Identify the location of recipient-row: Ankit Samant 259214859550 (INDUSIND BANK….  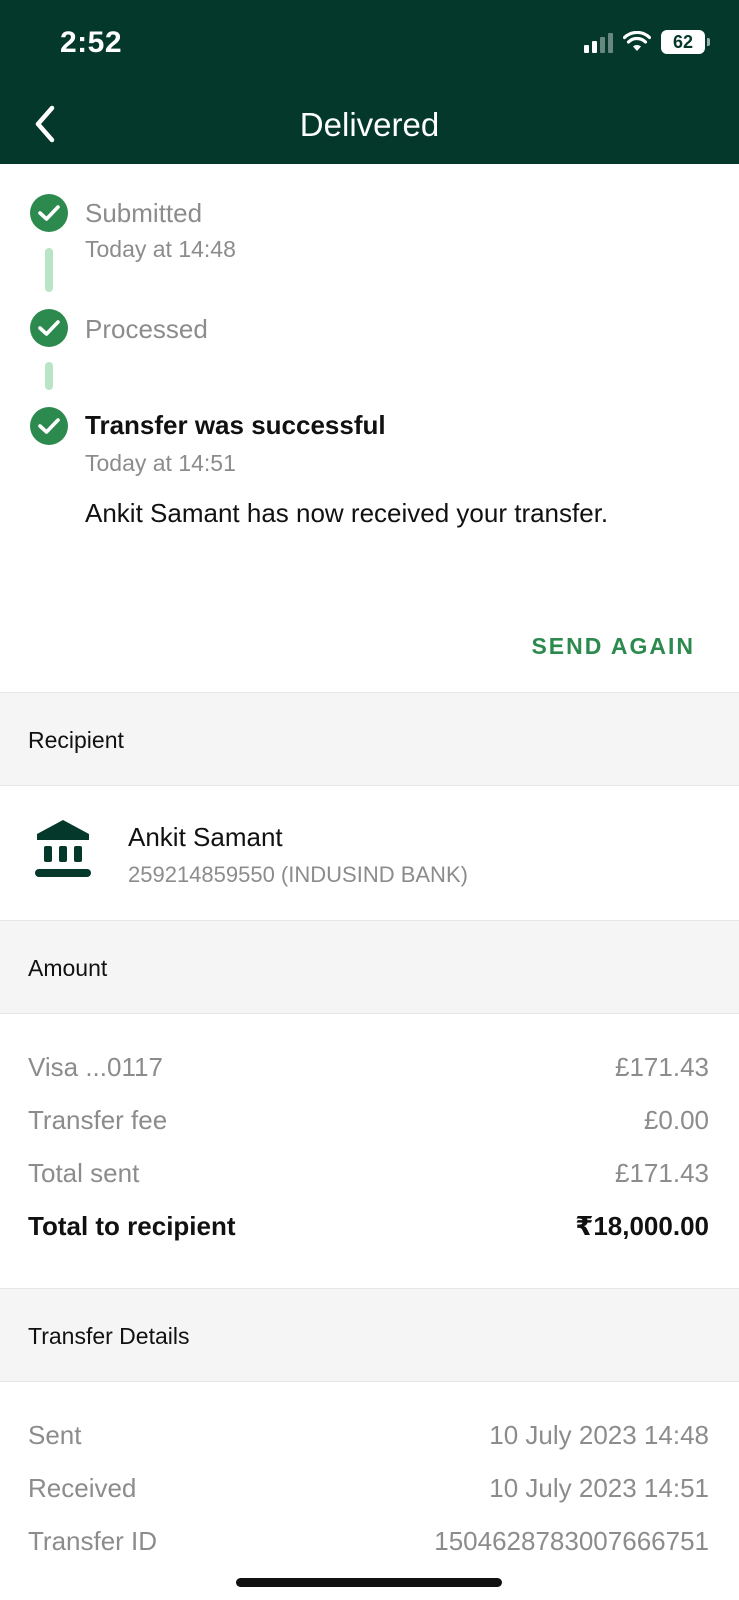
(369, 853).